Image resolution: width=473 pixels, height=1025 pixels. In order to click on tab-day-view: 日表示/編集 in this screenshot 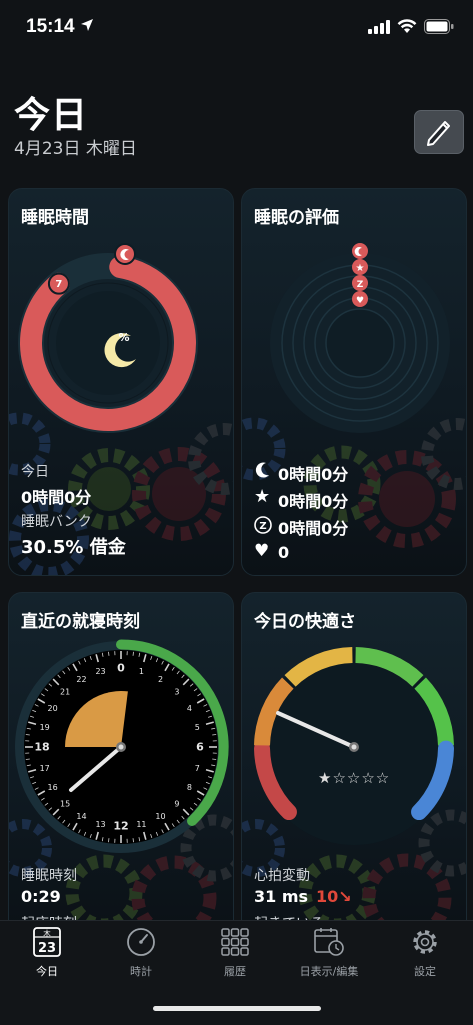, I will do `click(329, 953)`.